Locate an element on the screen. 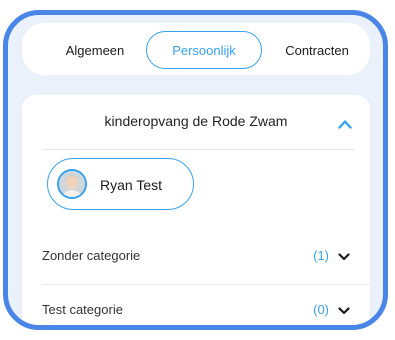  category-label: Test categorie is located at coordinates (82, 309).